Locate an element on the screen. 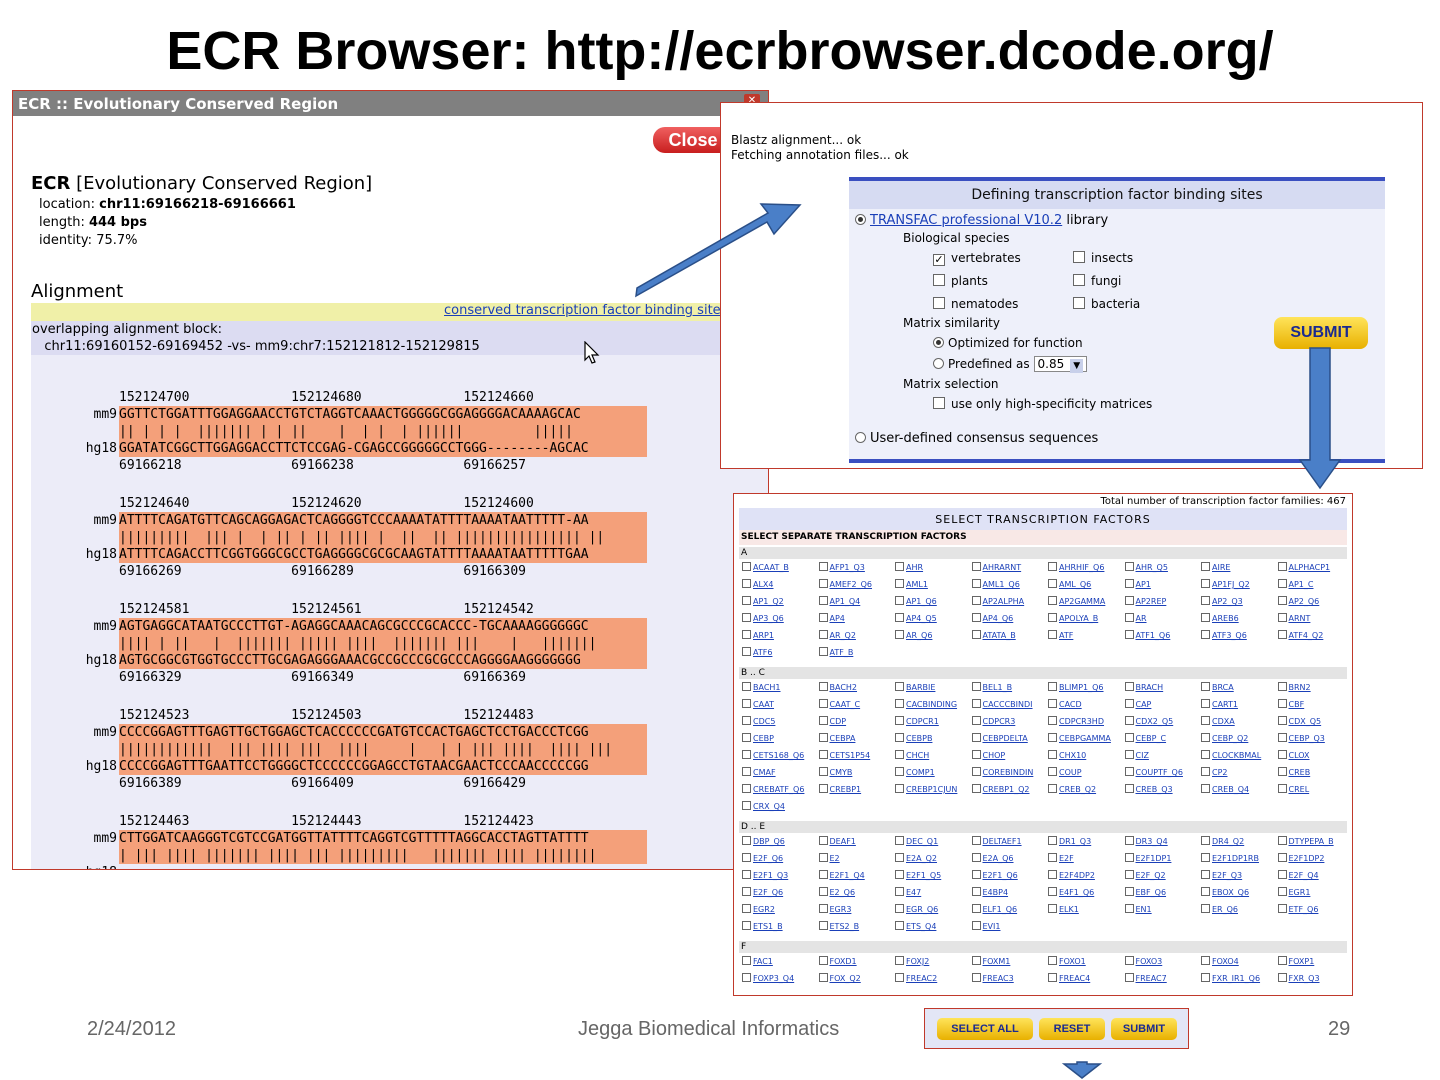 The height and width of the screenshot is (1080, 1440). tf-checkbox-item: CHCH is located at coordinates (912, 755).